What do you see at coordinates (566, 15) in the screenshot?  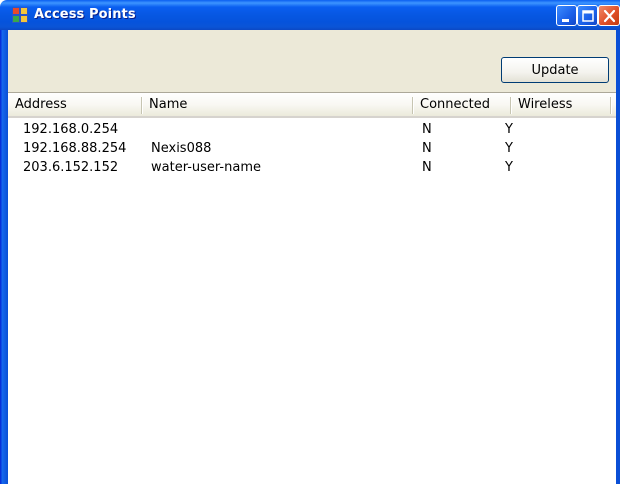 I see `minimize-button` at bounding box center [566, 15].